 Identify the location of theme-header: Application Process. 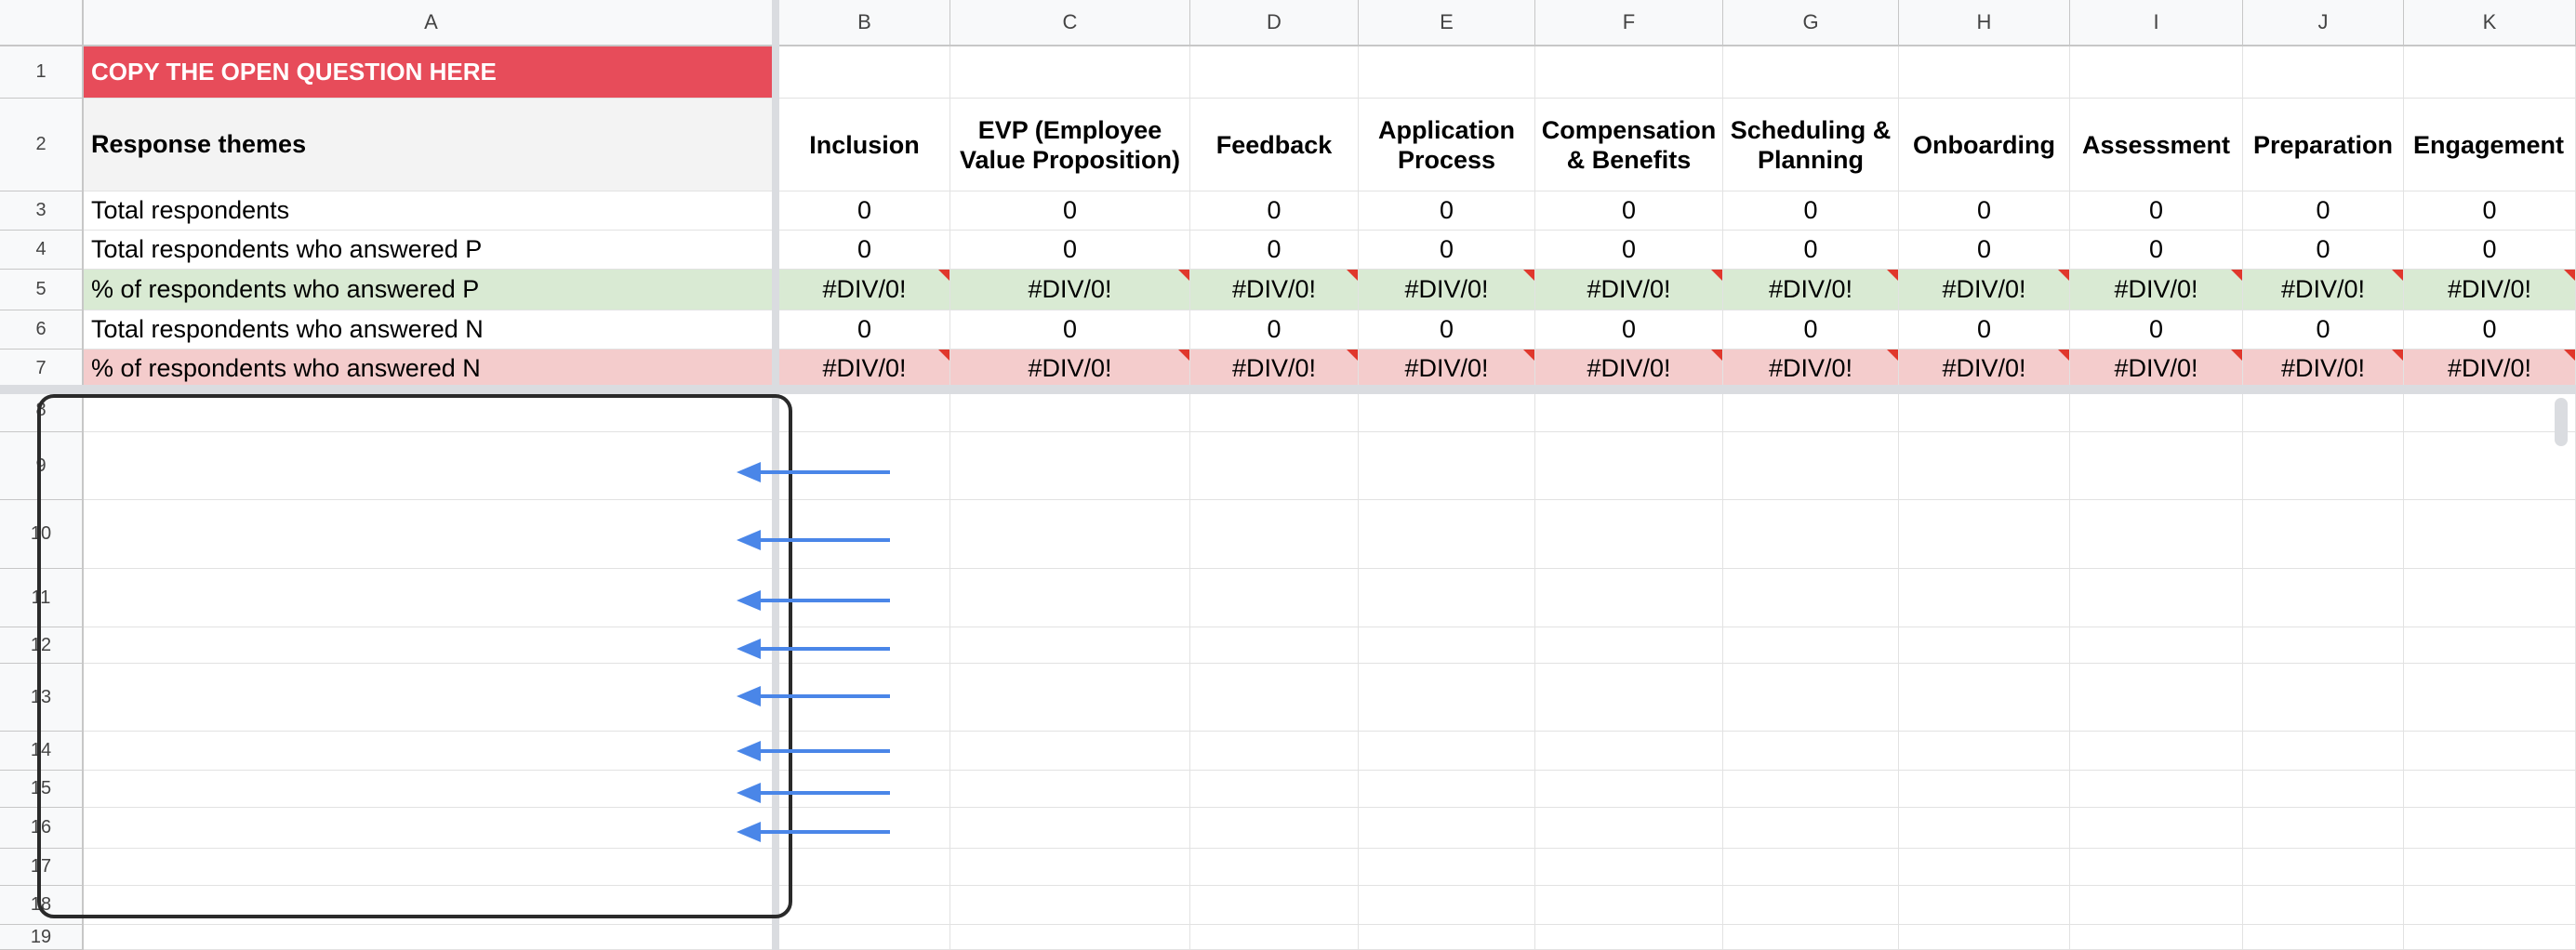
(1447, 145).